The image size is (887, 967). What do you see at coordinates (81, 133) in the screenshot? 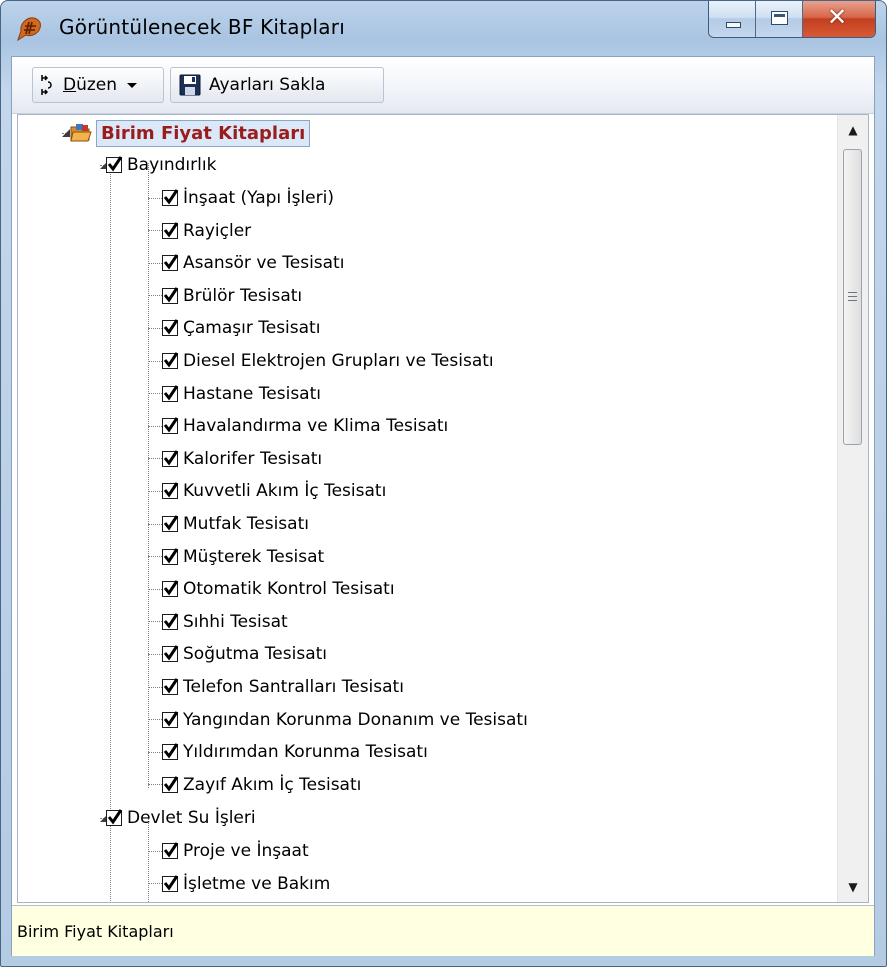
I see `folder-open-icon` at bounding box center [81, 133].